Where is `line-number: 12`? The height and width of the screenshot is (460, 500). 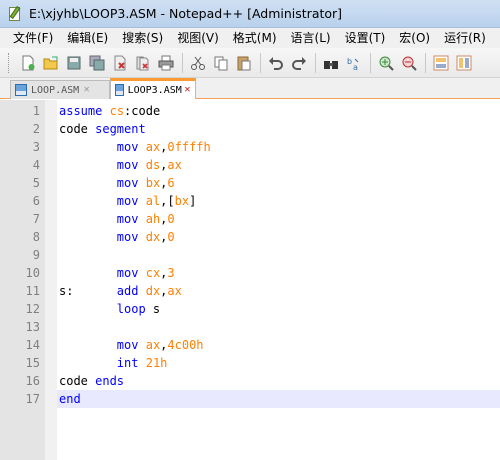 line-number: 12 is located at coordinates (32, 309).